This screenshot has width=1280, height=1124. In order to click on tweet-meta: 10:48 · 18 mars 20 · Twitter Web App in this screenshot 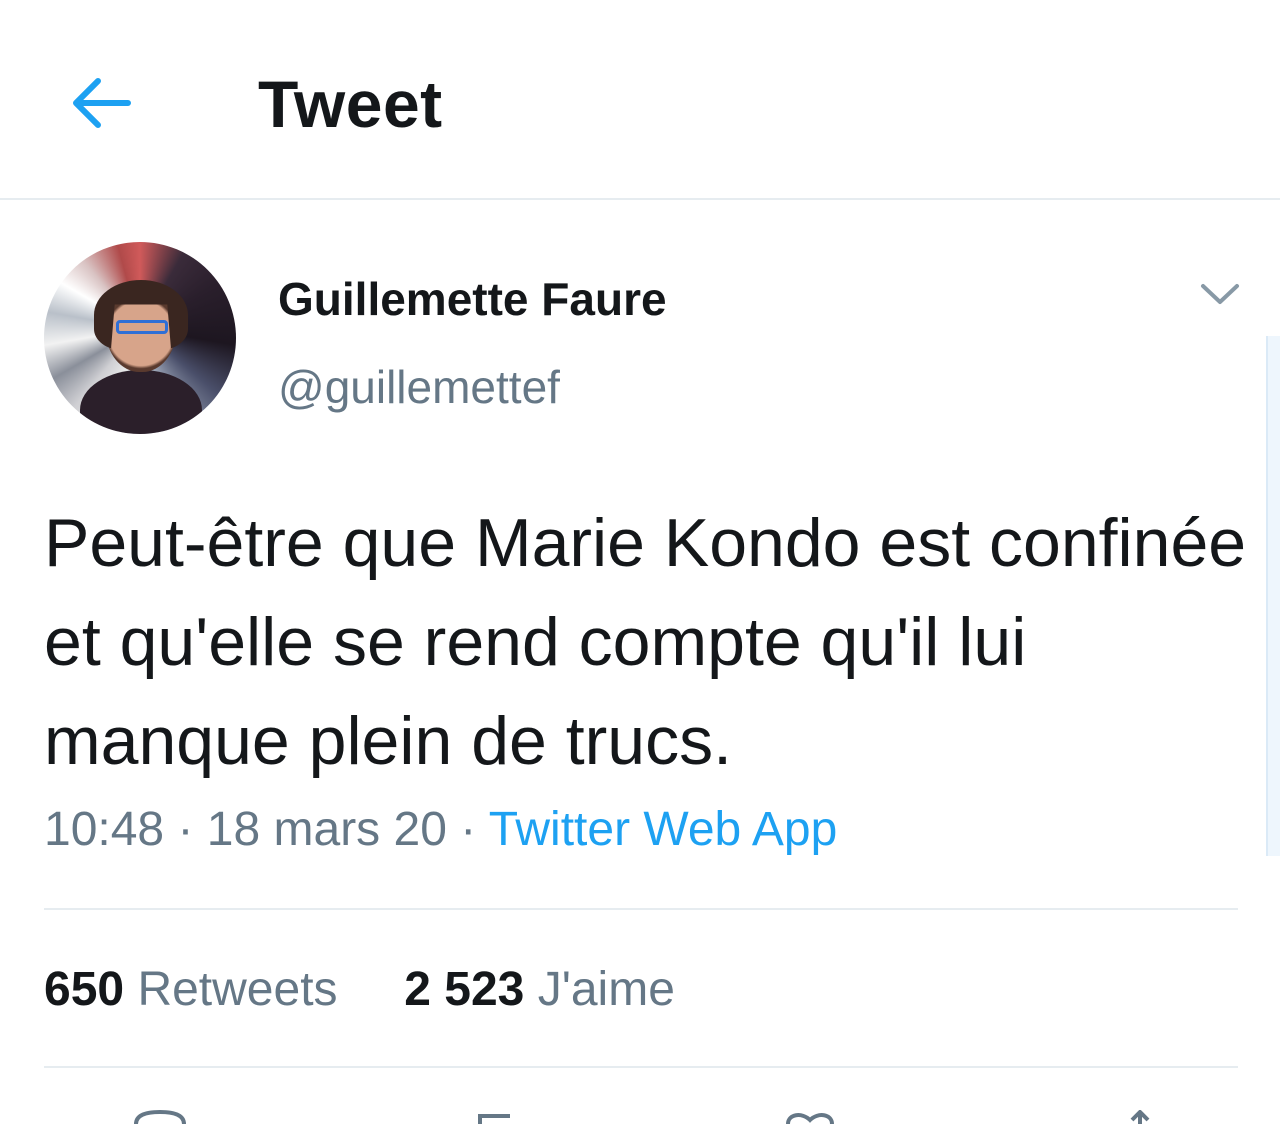, I will do `click(440, 829)`.